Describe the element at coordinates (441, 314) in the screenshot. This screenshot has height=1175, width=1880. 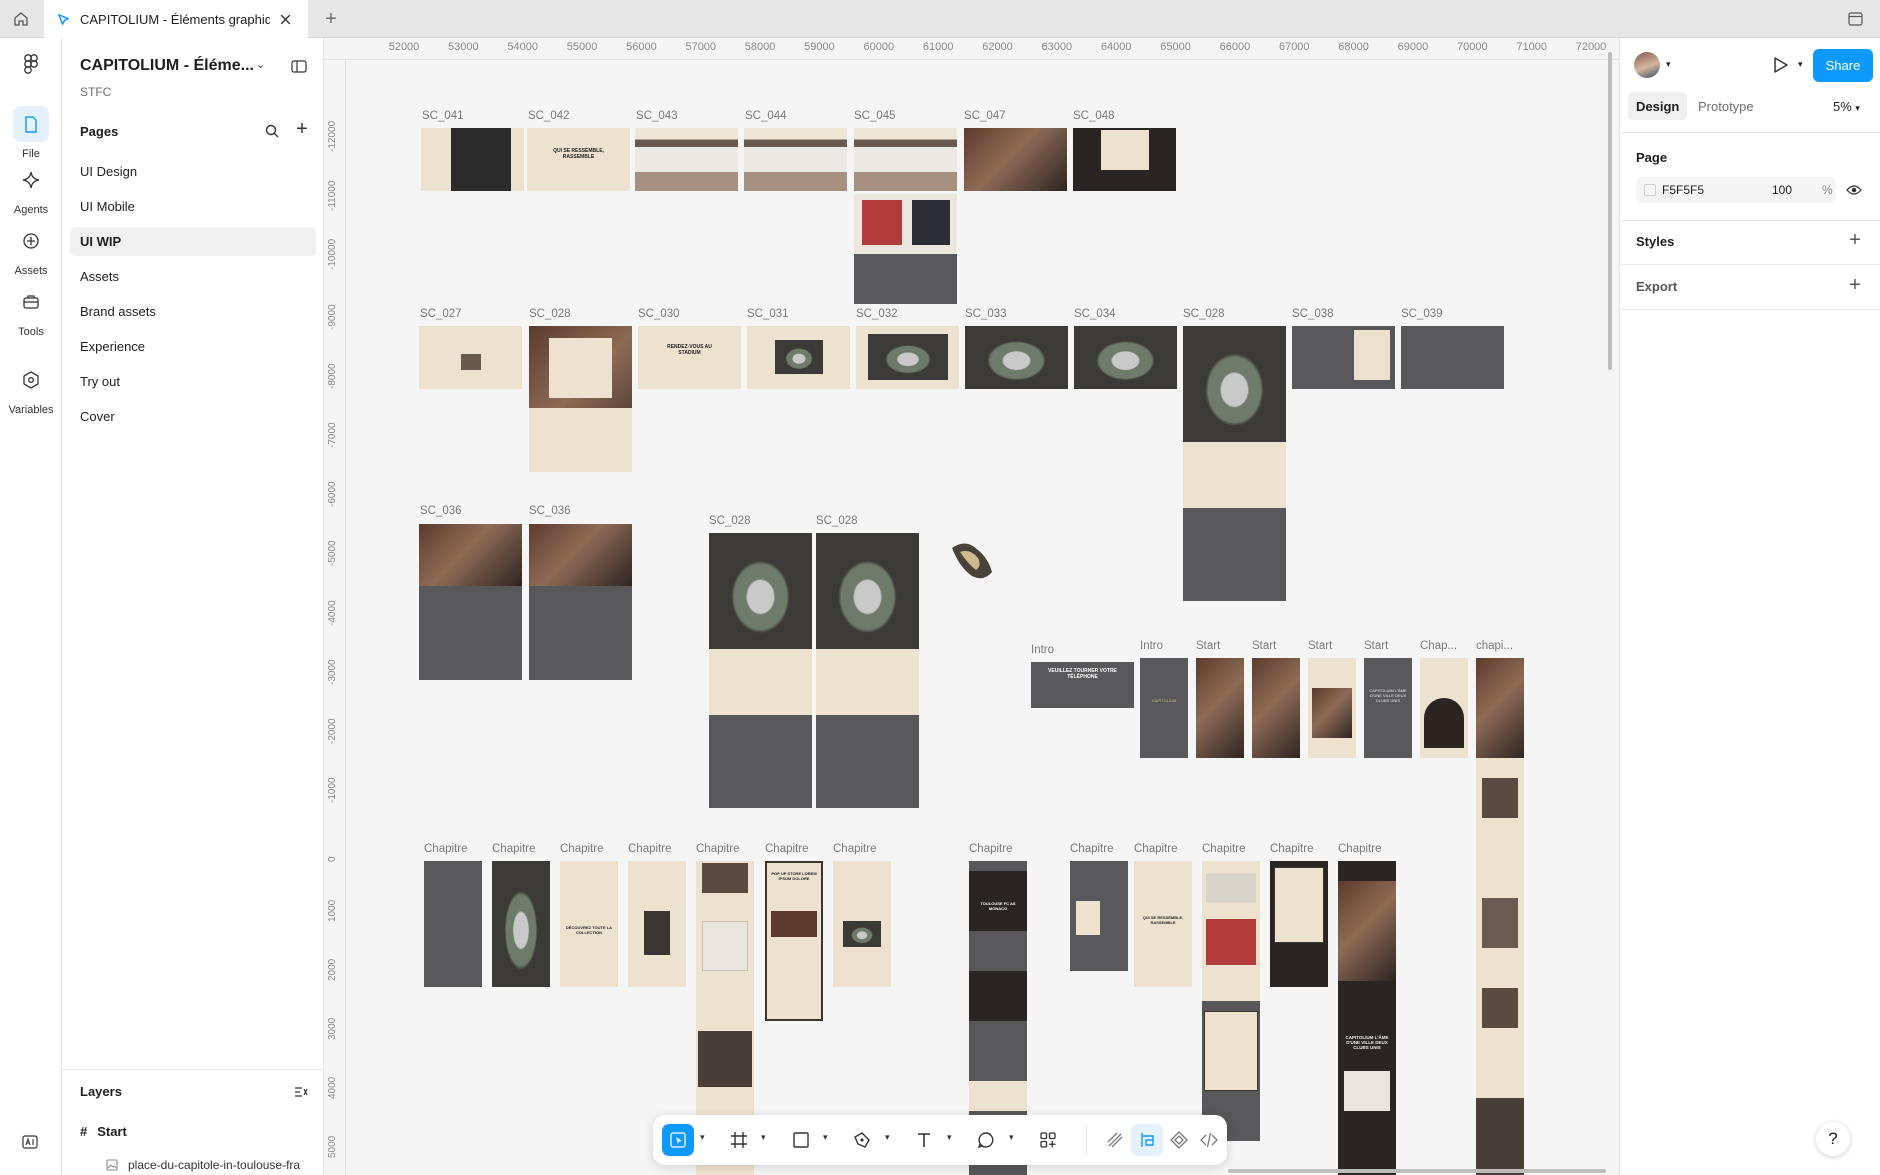
I see `frame-label: SC_027` at that location.